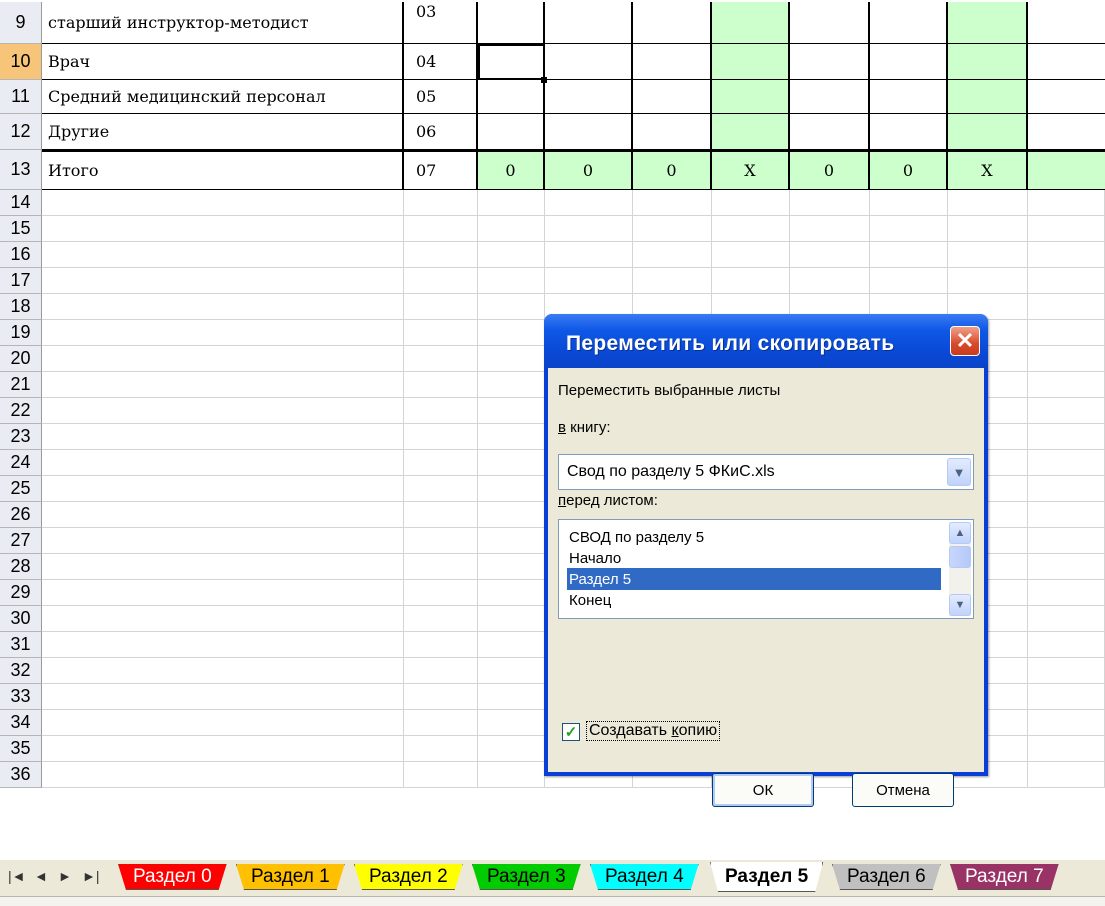  What do you see at coordinates (290, 877) in the screenshot?
I see `sheet-tab: Раздел 1` at bounding box center [290, 877].